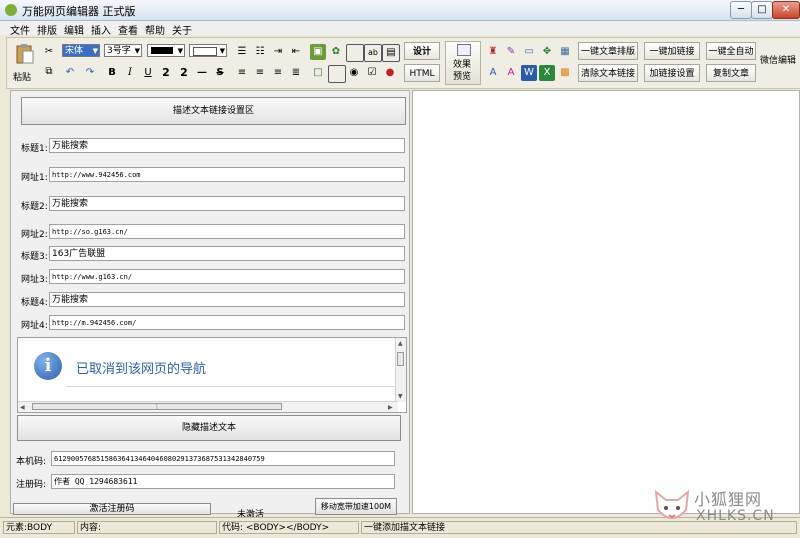  I want to click on title3-label: 标题3:, so click(34, 257).